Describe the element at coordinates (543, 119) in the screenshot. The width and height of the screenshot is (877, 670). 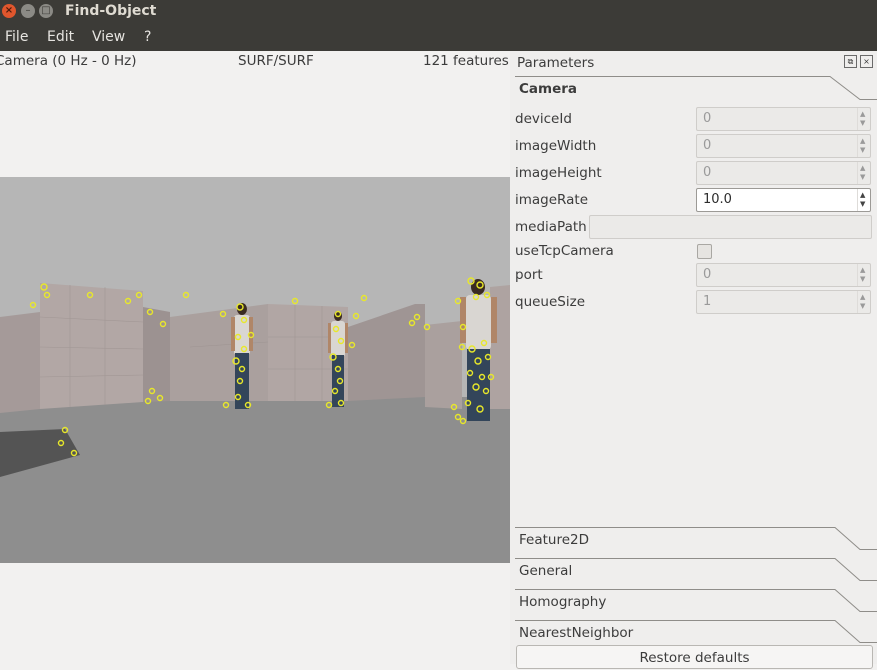
I see `param-label-deviceId: deviceId` at that location.